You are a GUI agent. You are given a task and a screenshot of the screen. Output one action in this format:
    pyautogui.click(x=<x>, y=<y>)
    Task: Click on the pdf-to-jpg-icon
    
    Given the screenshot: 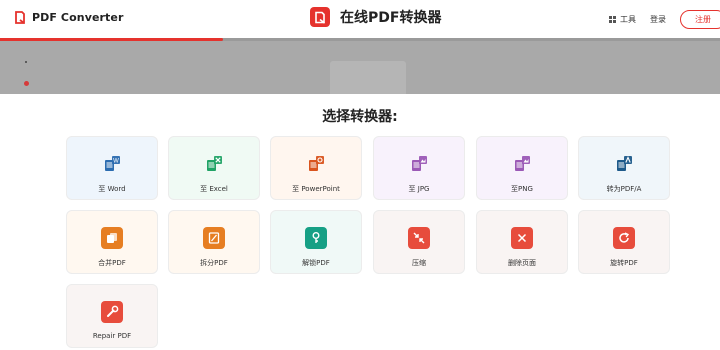 What is the action you would take?
    pyautogui.click(x=419, y=164)
    